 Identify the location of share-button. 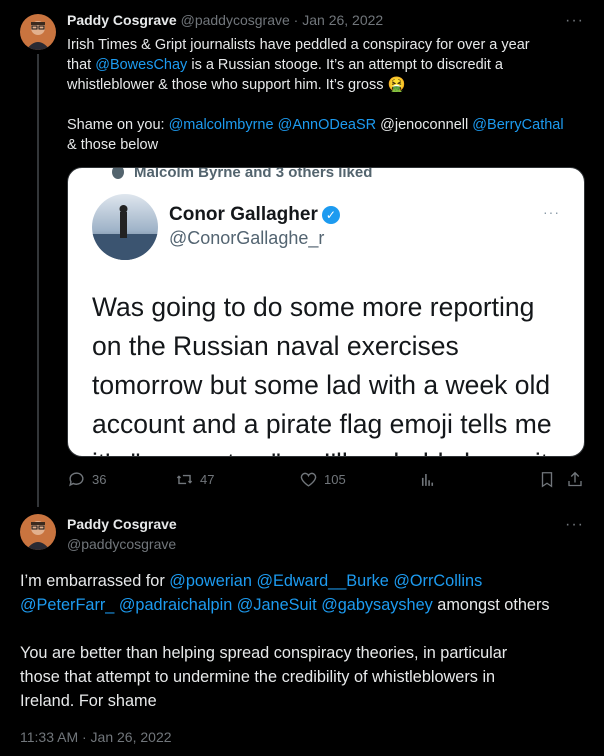
(575, 479).